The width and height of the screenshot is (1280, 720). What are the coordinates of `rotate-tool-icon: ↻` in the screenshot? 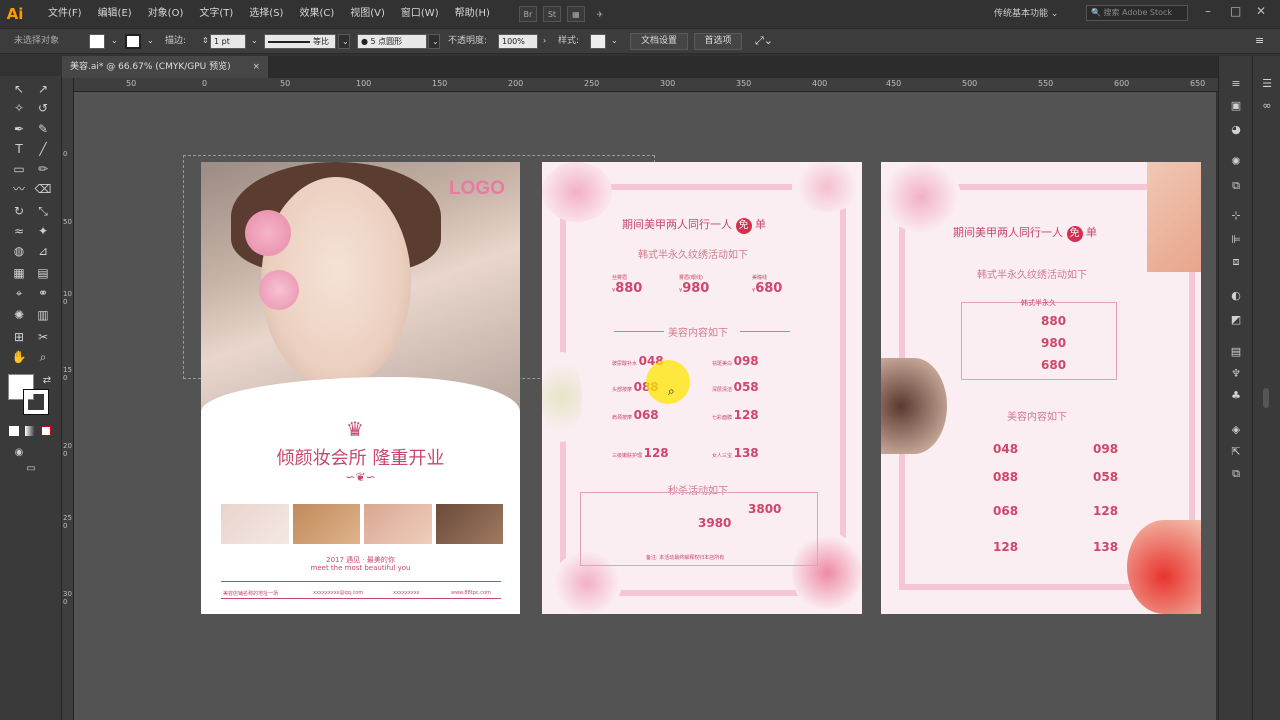 It's located at (19, 211).